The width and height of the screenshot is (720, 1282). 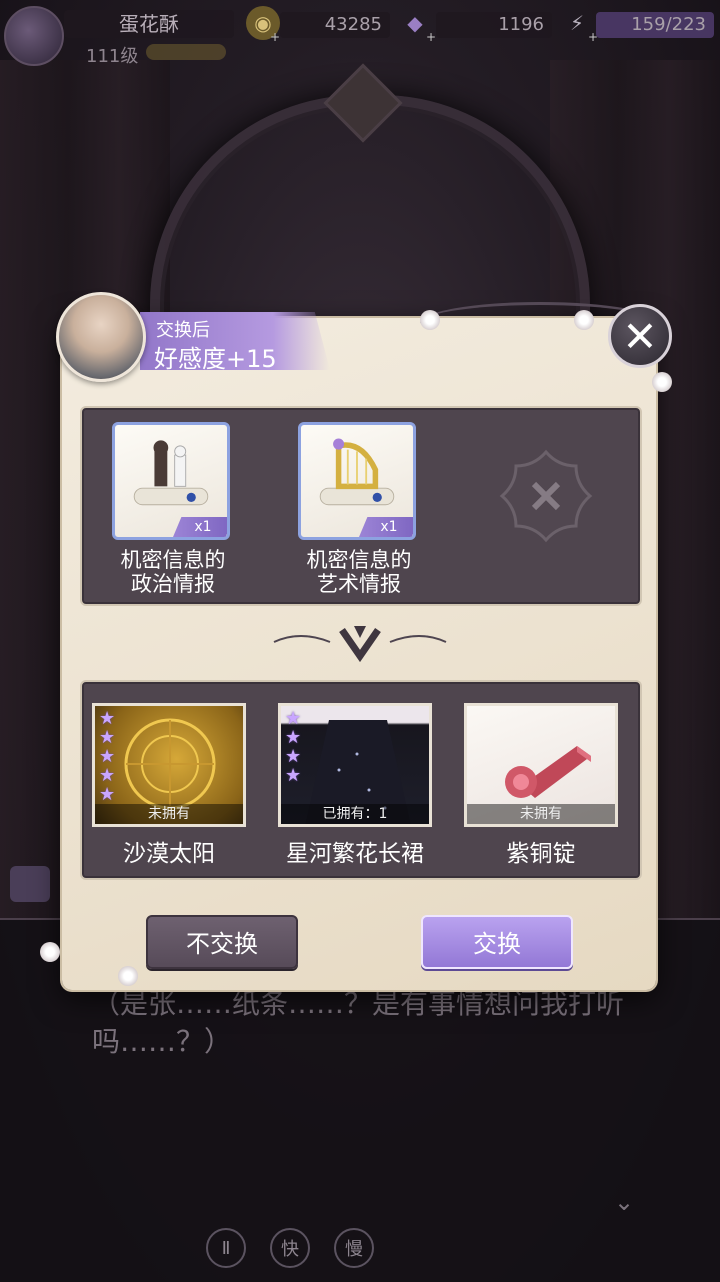 I want to click on star-rating: ★ ★ ★ ★ ★, so click(x=107, y=757).